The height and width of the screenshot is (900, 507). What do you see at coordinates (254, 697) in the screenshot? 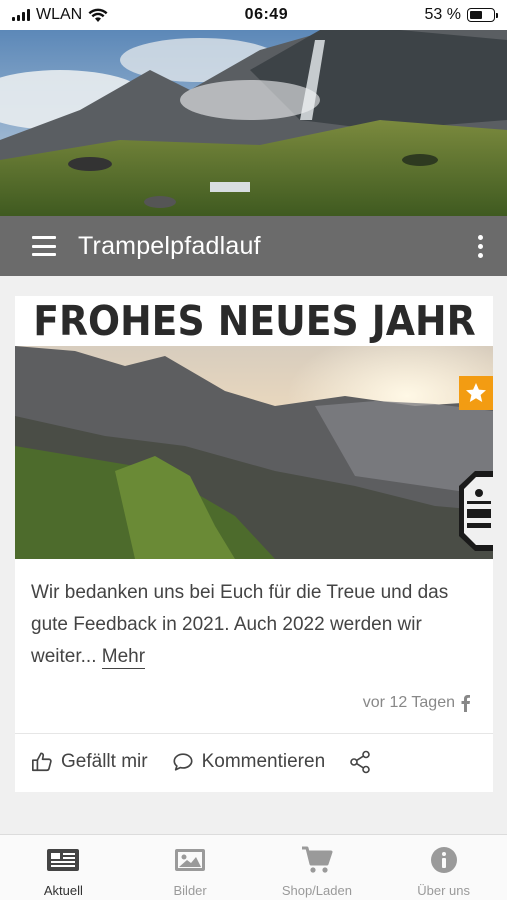
I see `post-meta: vor 12 Tagen` at bounding box center [254, 697].